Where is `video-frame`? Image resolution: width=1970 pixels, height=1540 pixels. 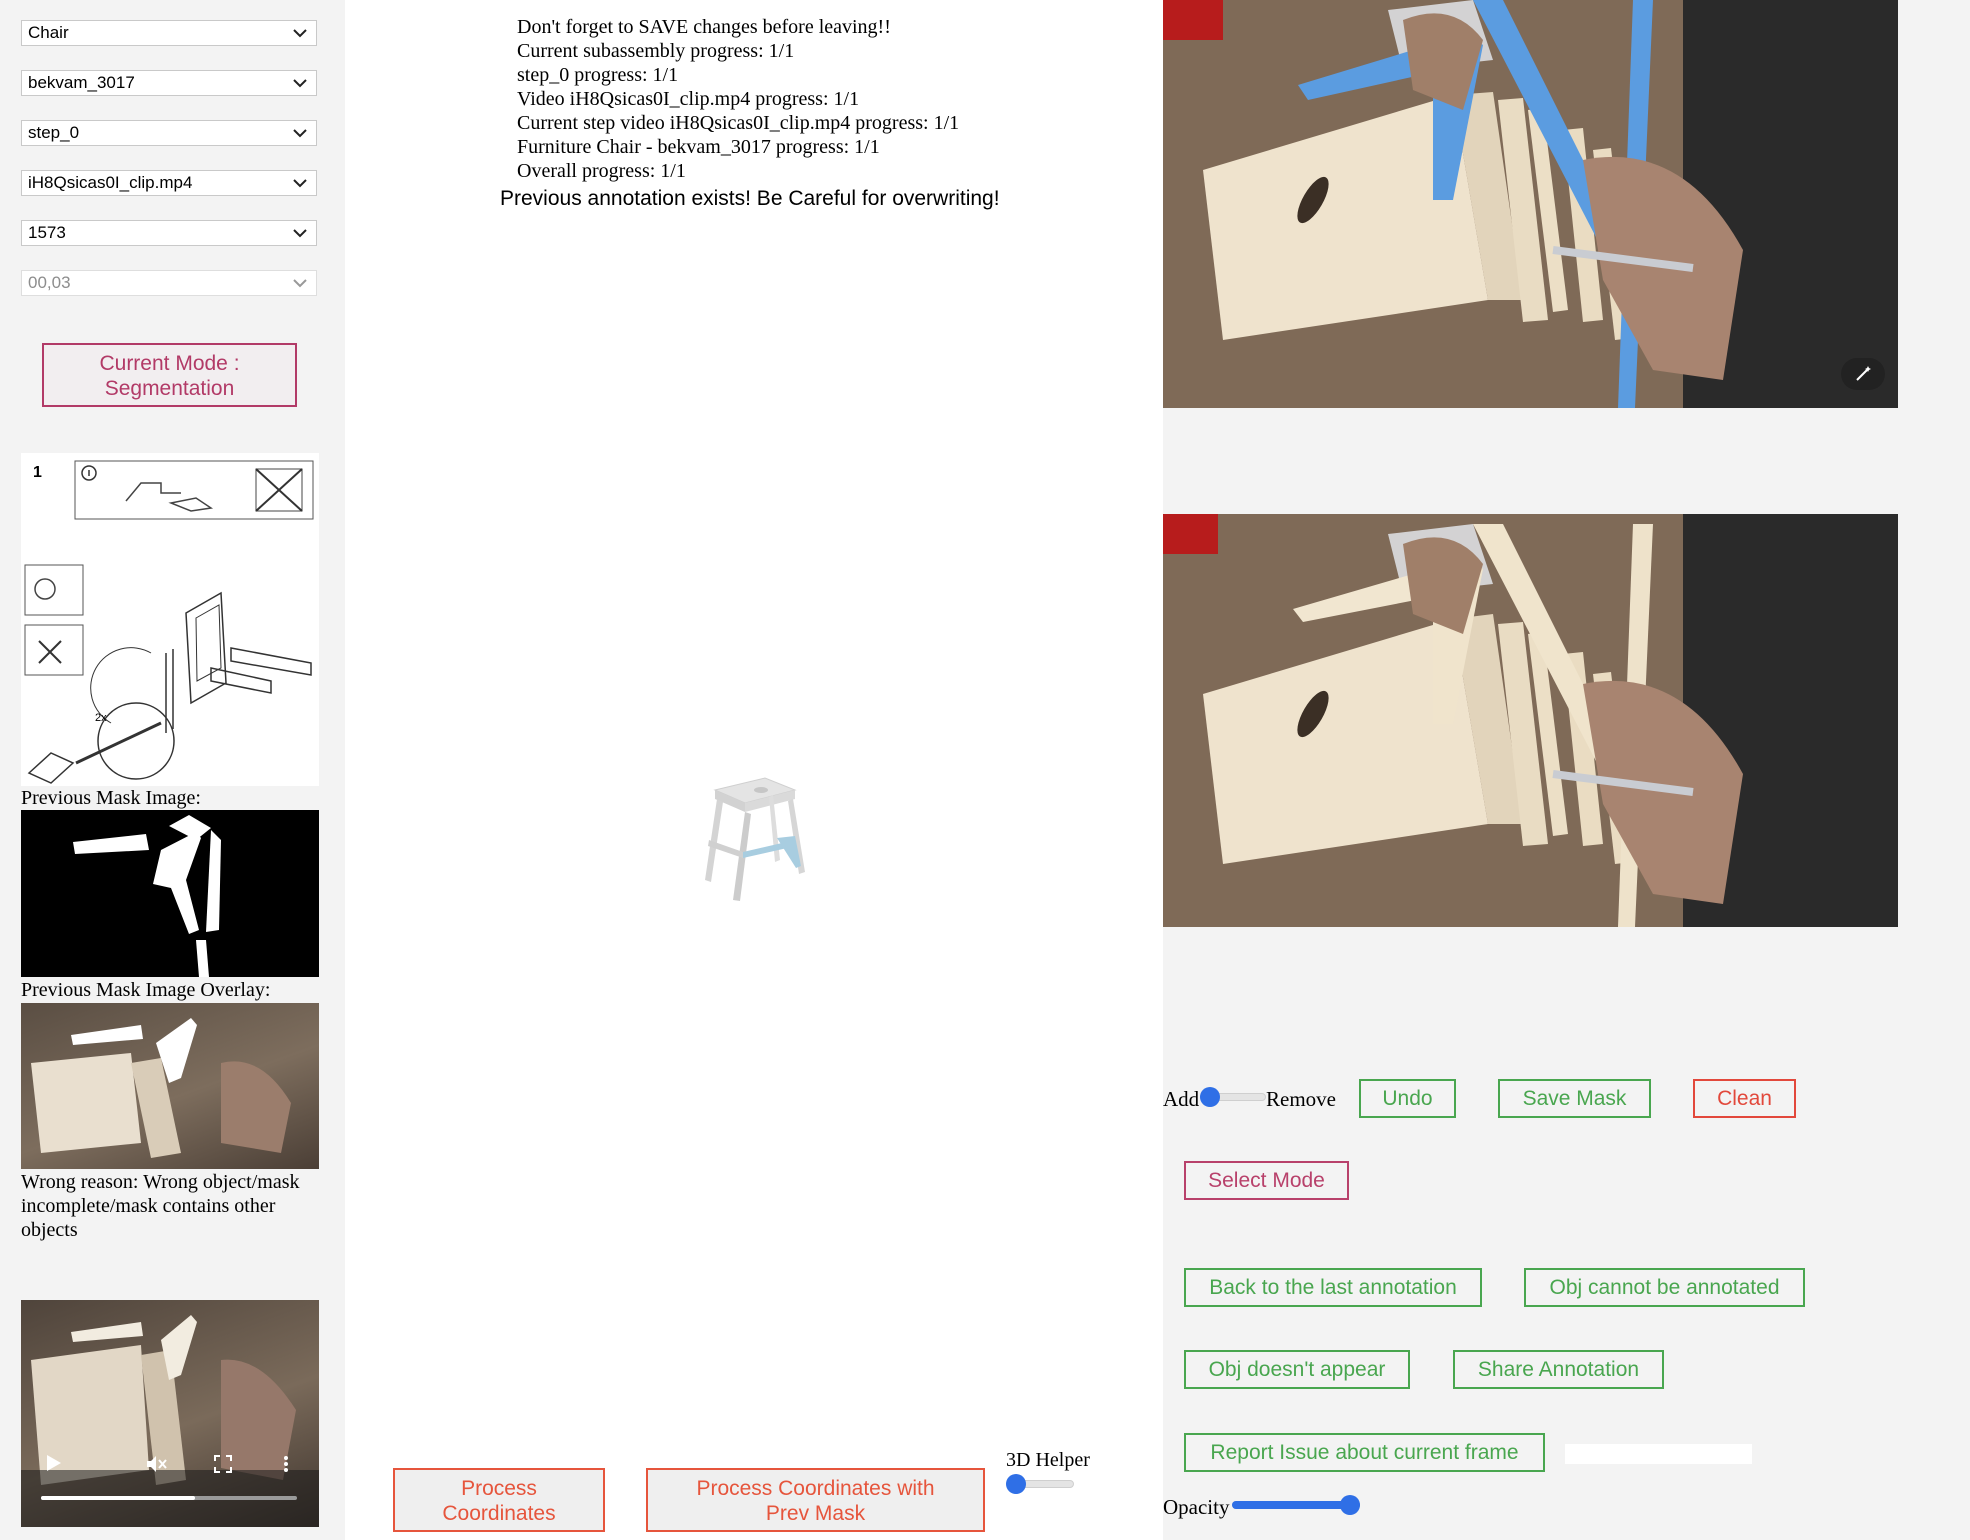
video-frame is located at coordinates (170, 1421).